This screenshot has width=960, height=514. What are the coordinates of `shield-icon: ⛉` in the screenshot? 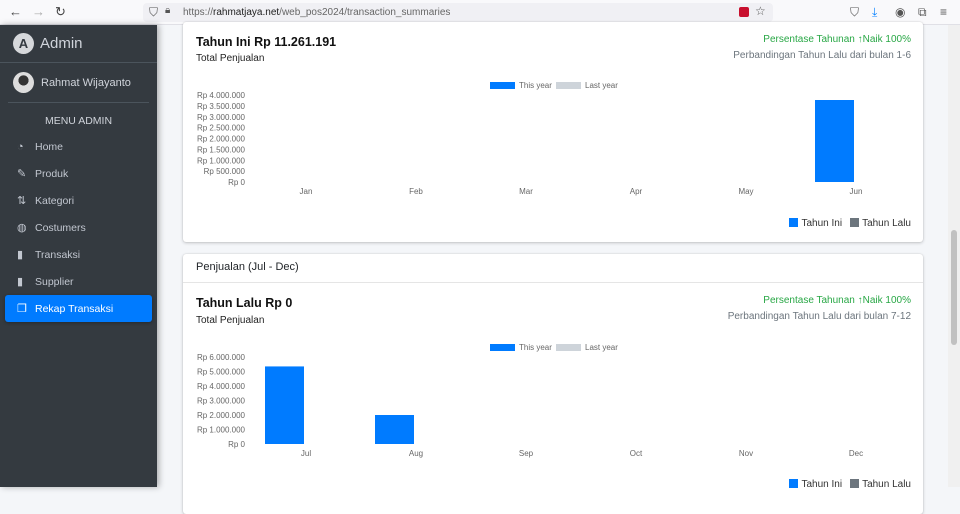 It's located at (154, 12).